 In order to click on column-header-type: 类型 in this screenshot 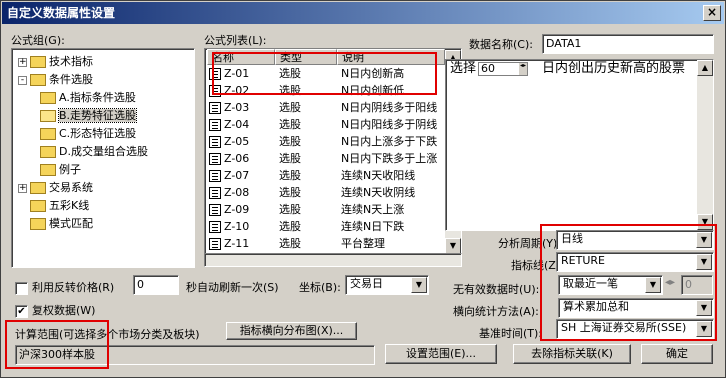, I will do `click(306, 57)`.